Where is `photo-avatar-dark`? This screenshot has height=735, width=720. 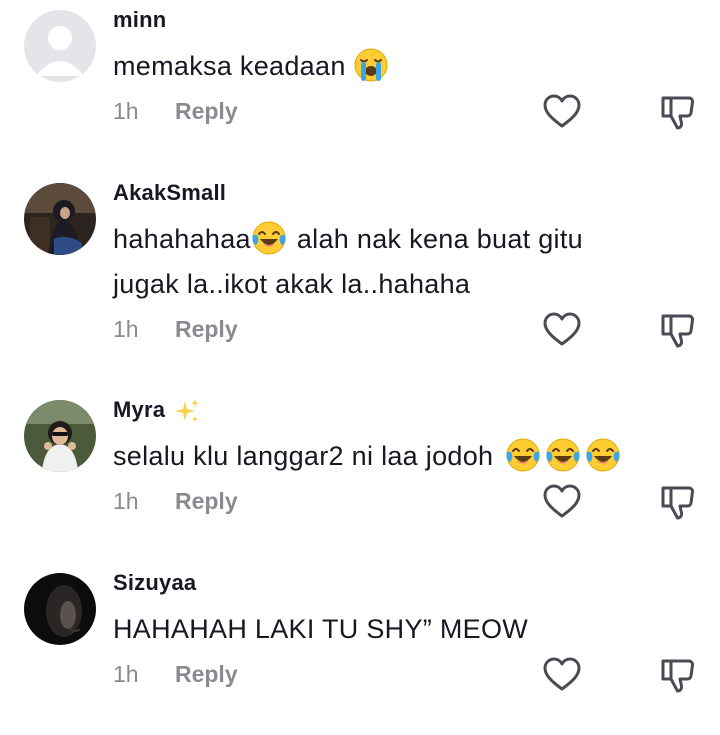
photo-avatar-dark is located at coordinates (60, 609).